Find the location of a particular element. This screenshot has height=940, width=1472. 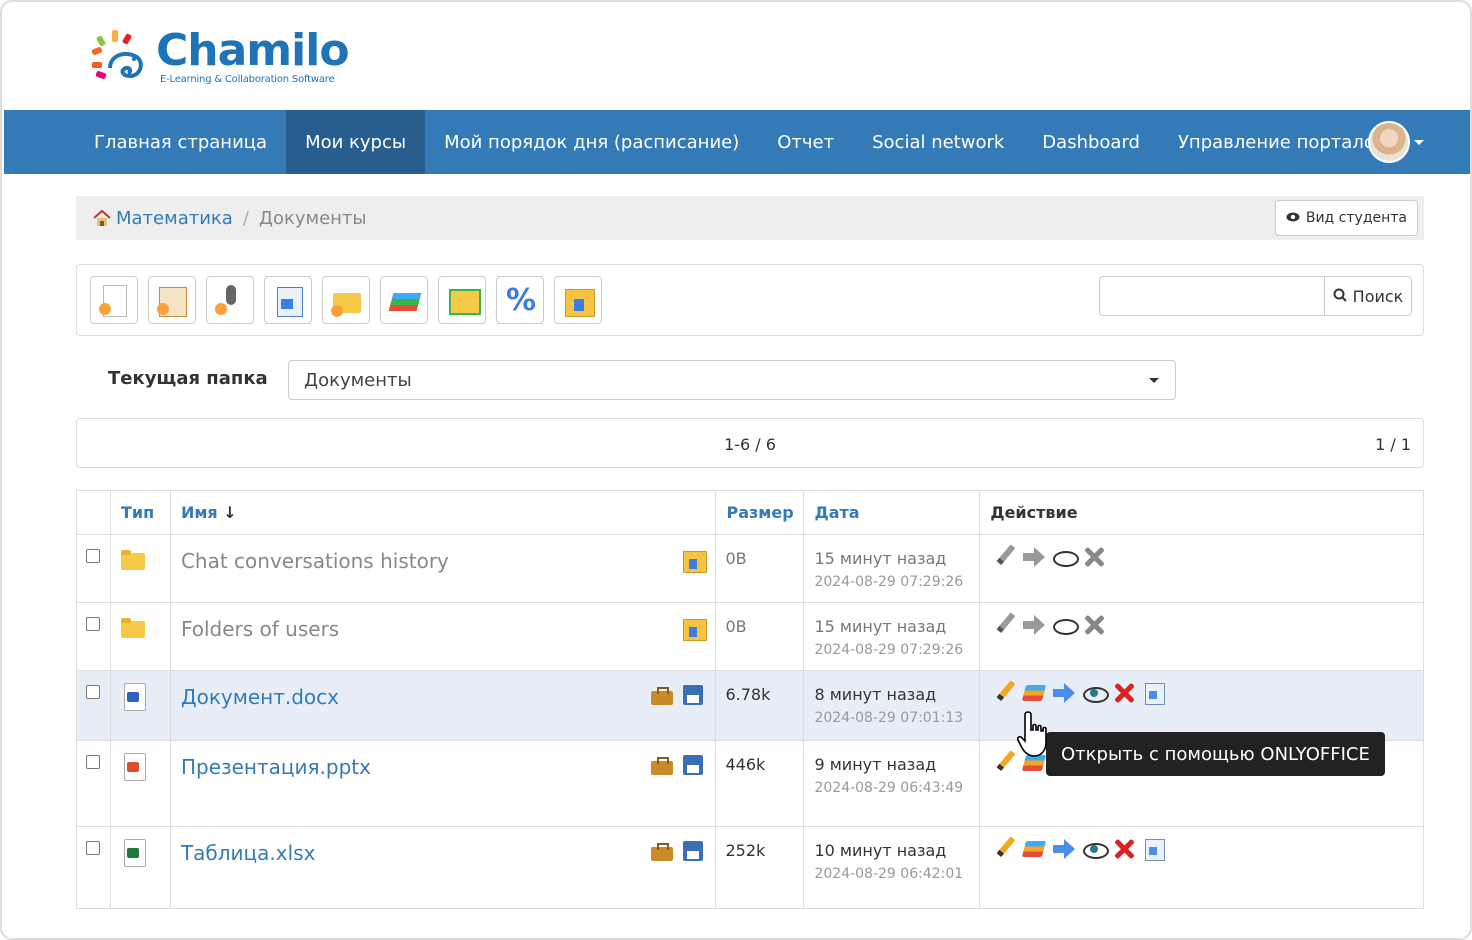

percent-icon: % is located at coordinates (521, 300).